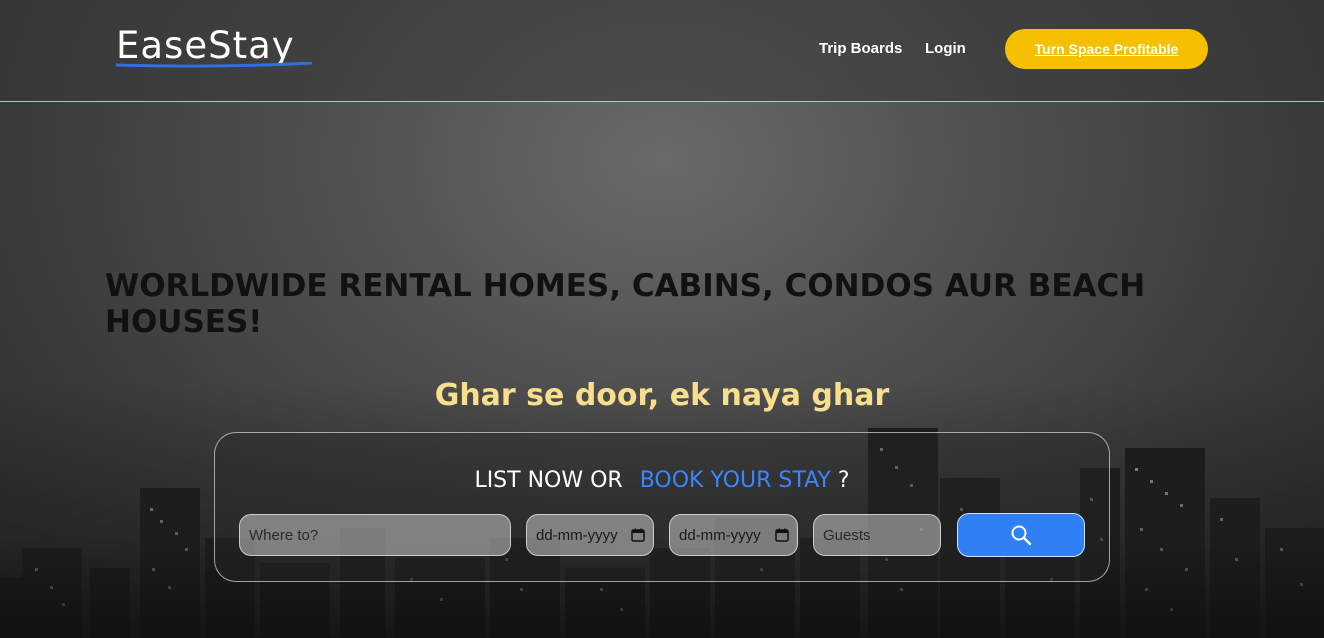  I want to click on logo-underline, so click(214, 65).